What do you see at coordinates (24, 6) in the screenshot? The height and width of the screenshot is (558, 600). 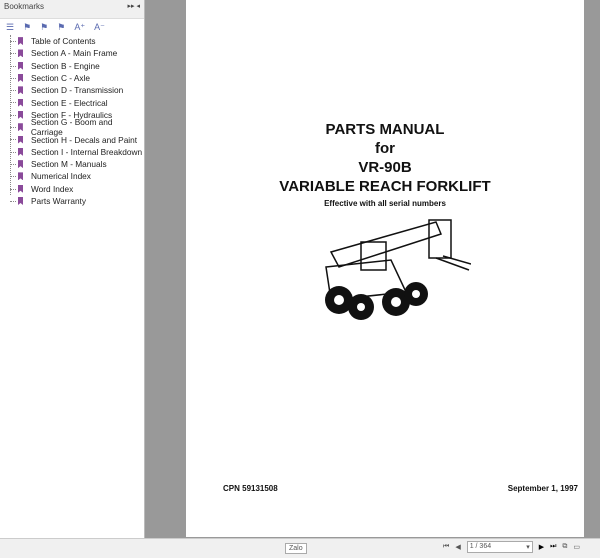 I see `bookmarks-title: Bookmarks` at bounding box center [24, 6].